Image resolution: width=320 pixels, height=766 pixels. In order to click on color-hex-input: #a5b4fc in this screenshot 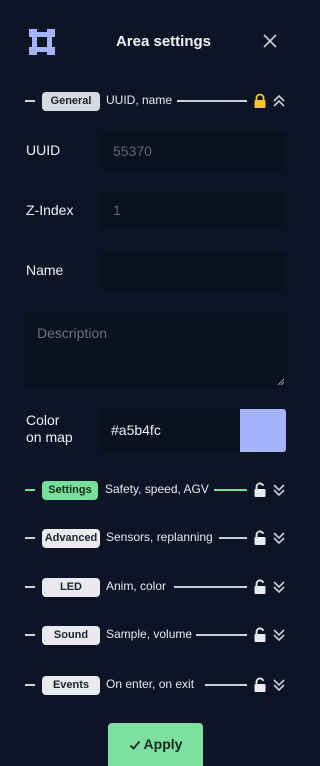, I will do `click(169, 430)`.